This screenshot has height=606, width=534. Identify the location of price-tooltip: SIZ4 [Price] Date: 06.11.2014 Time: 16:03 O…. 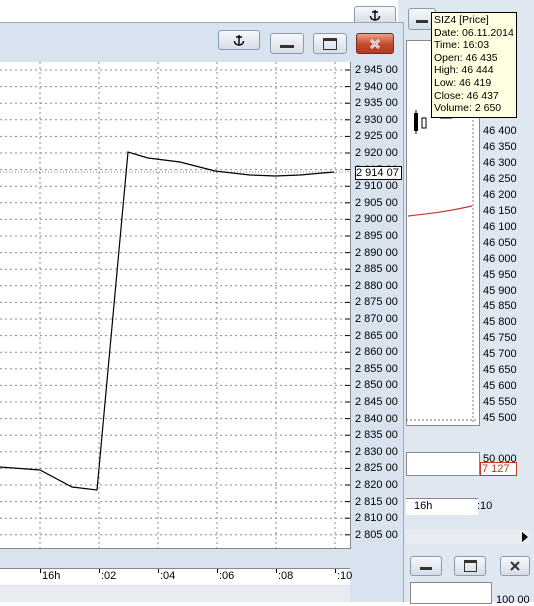
(474, 65).